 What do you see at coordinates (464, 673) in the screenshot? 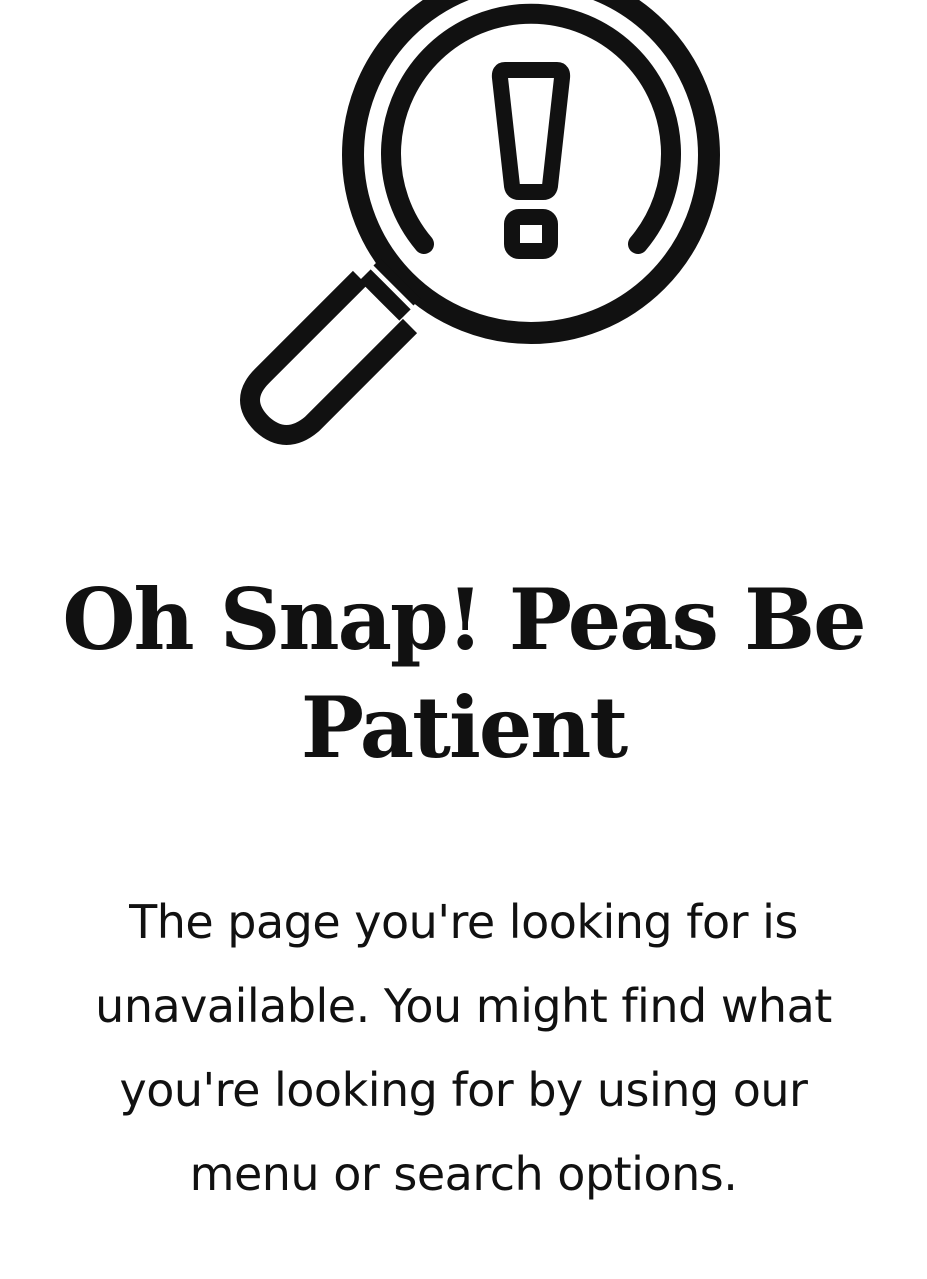
I see `page-title: Oh Snap! Peas Be Patient` at bounding box center [464, 673].